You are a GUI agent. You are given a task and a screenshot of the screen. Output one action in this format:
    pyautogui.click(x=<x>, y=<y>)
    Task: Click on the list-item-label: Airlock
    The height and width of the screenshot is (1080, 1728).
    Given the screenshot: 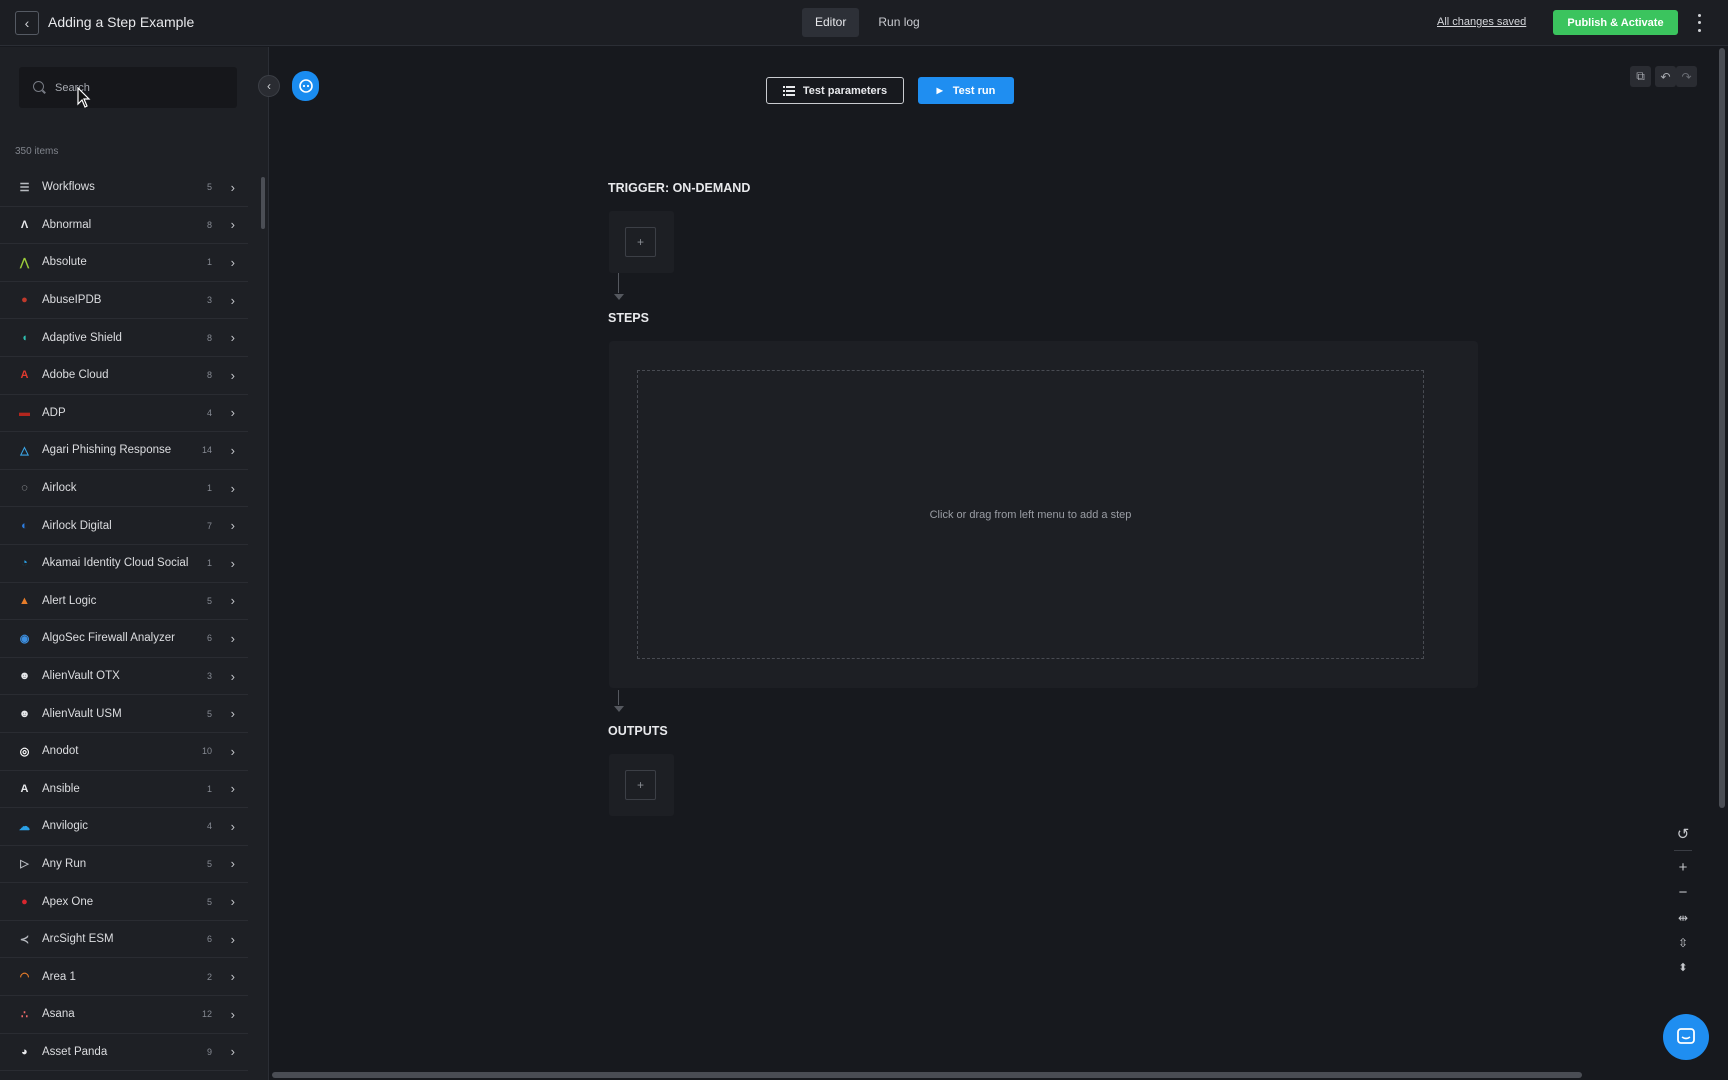 What is the action you would take?
    pyautogui.click(x=59, y=488)
    